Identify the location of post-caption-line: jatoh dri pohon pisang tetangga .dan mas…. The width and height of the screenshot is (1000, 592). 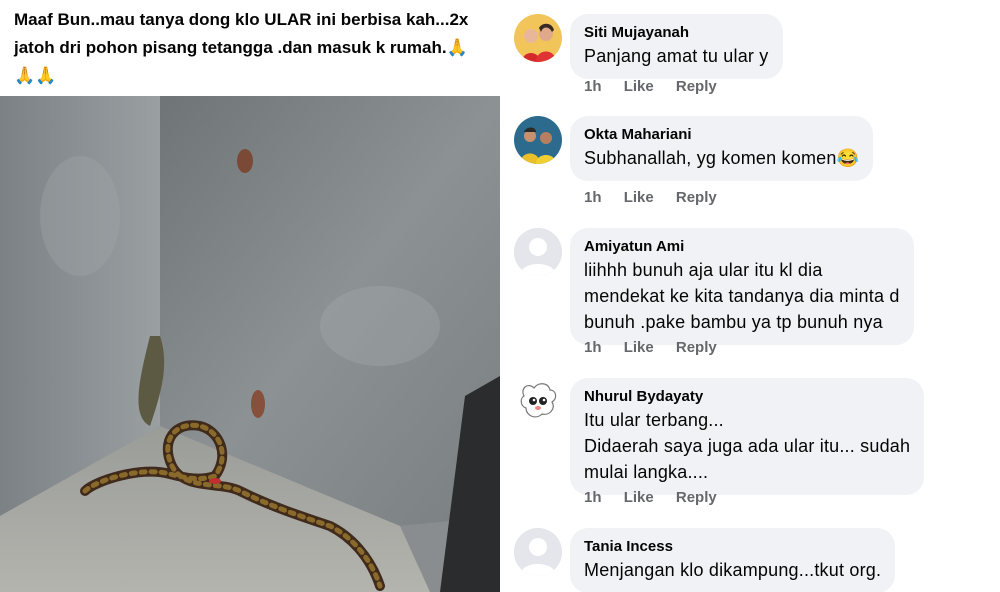
(249, 48).